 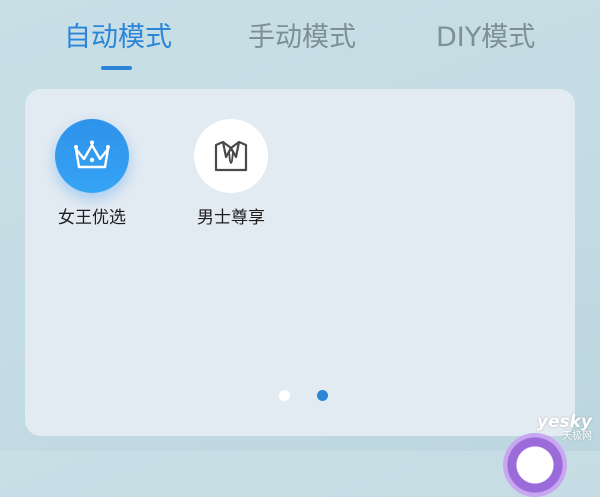 I want to click on suit-tie-icon, so click(x=231, y=156).